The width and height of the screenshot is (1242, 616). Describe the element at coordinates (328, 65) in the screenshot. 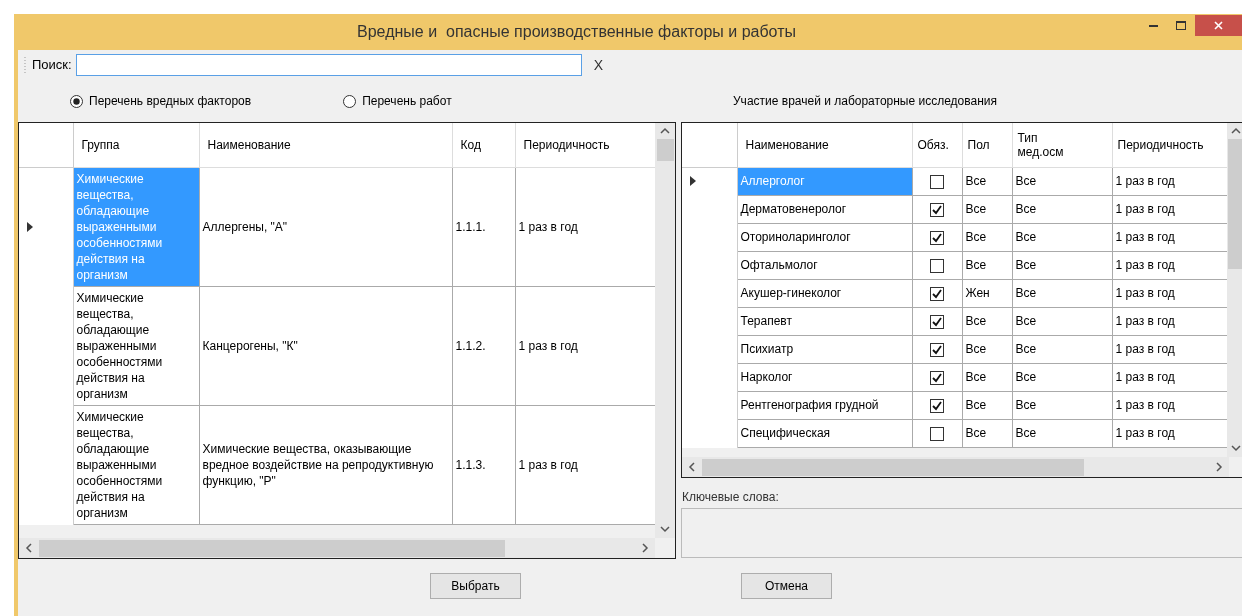

I see `search-field` at that location.